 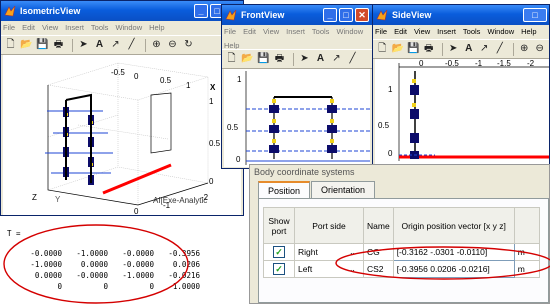 I want to click on unit-cell: m, so click(x=526, y=269).